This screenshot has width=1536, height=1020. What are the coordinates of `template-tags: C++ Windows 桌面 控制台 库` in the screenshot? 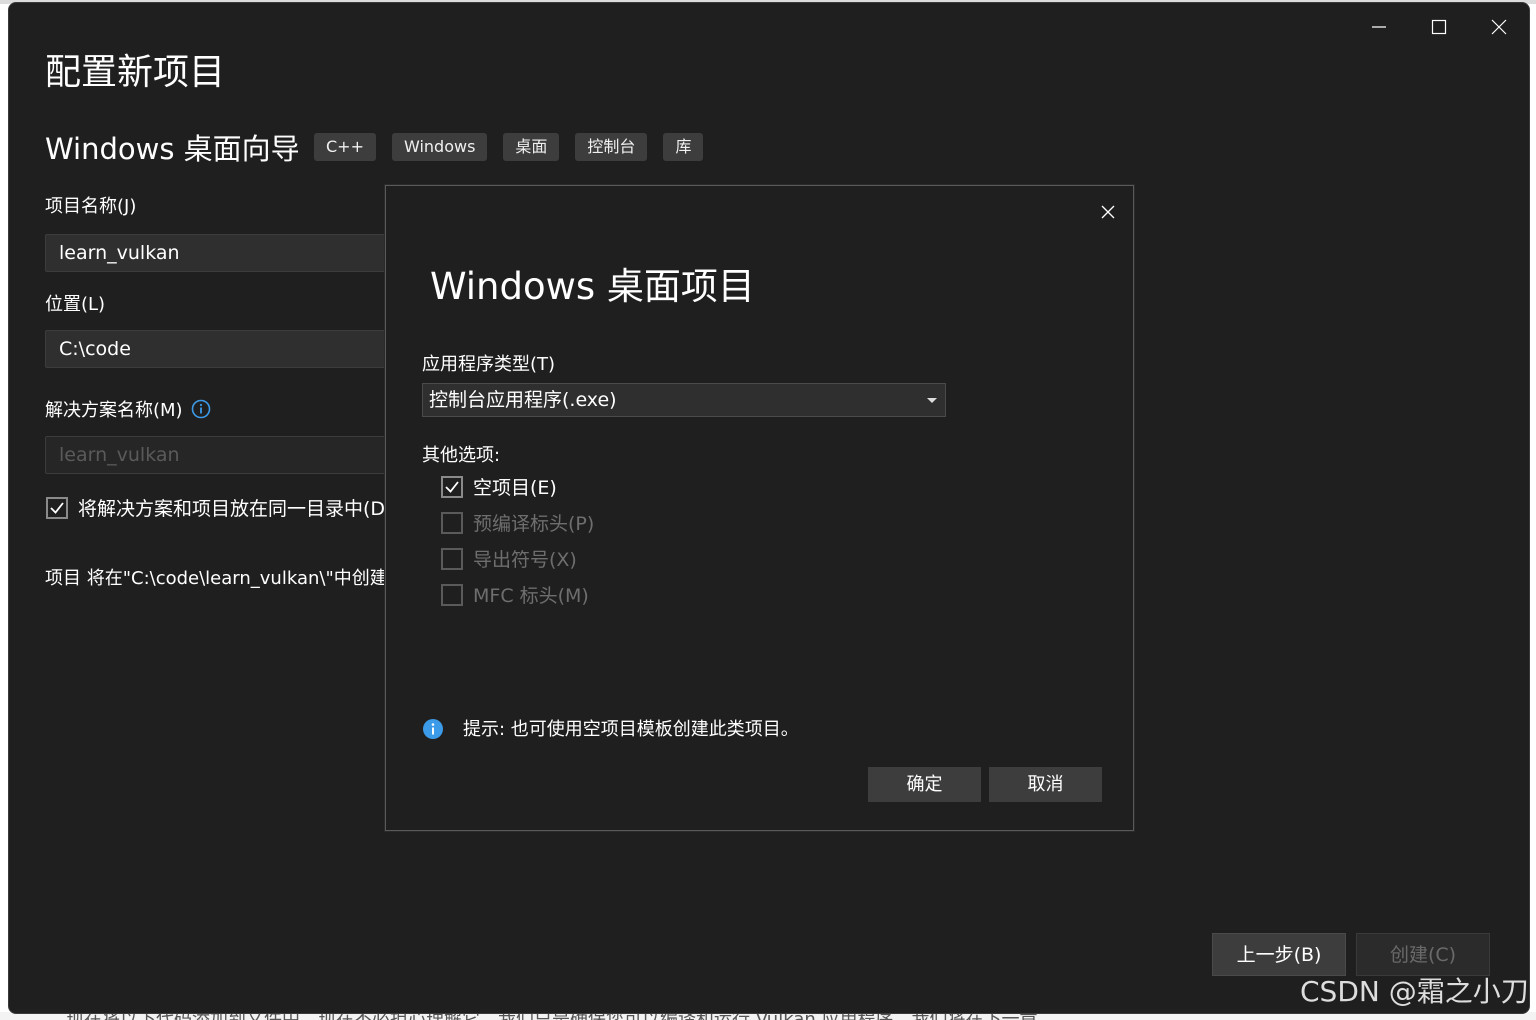 It's located at (509, 147).